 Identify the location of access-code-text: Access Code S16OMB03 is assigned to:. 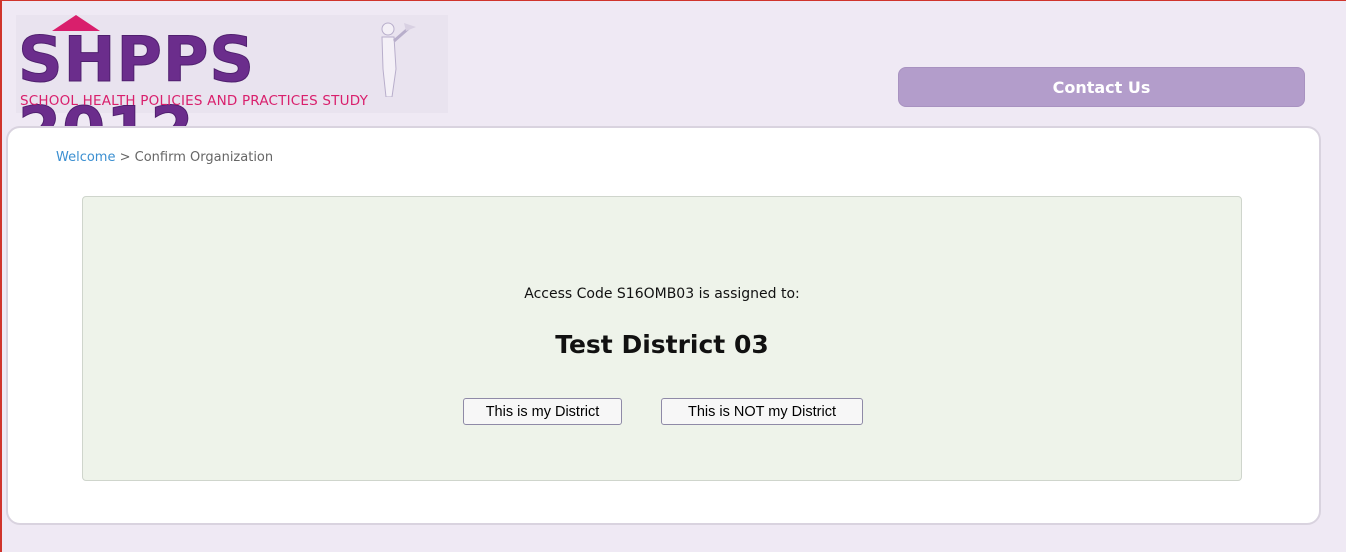
(662, 294).